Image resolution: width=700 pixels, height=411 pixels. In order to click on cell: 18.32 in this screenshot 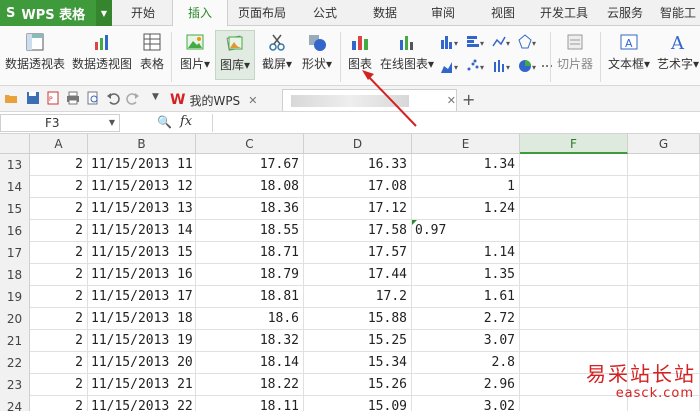, I will do `click(250, 341)`.